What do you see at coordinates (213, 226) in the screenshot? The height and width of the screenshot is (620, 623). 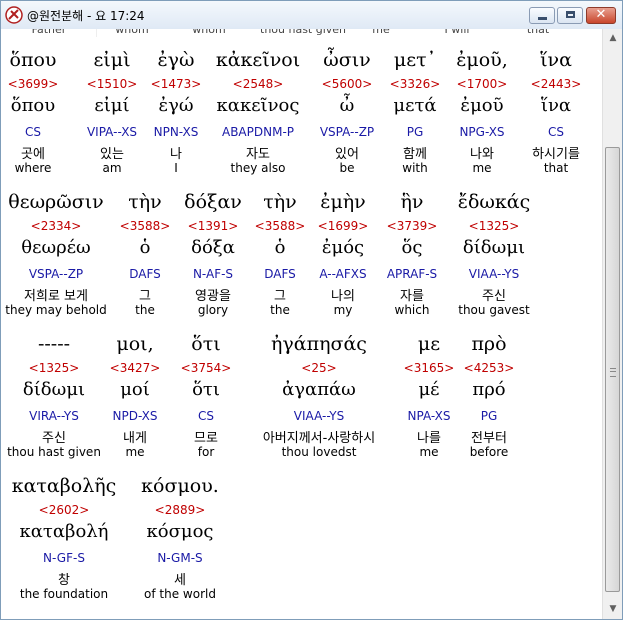 I see `strong-number-link: <1391>` at bounding box center [213, 226].